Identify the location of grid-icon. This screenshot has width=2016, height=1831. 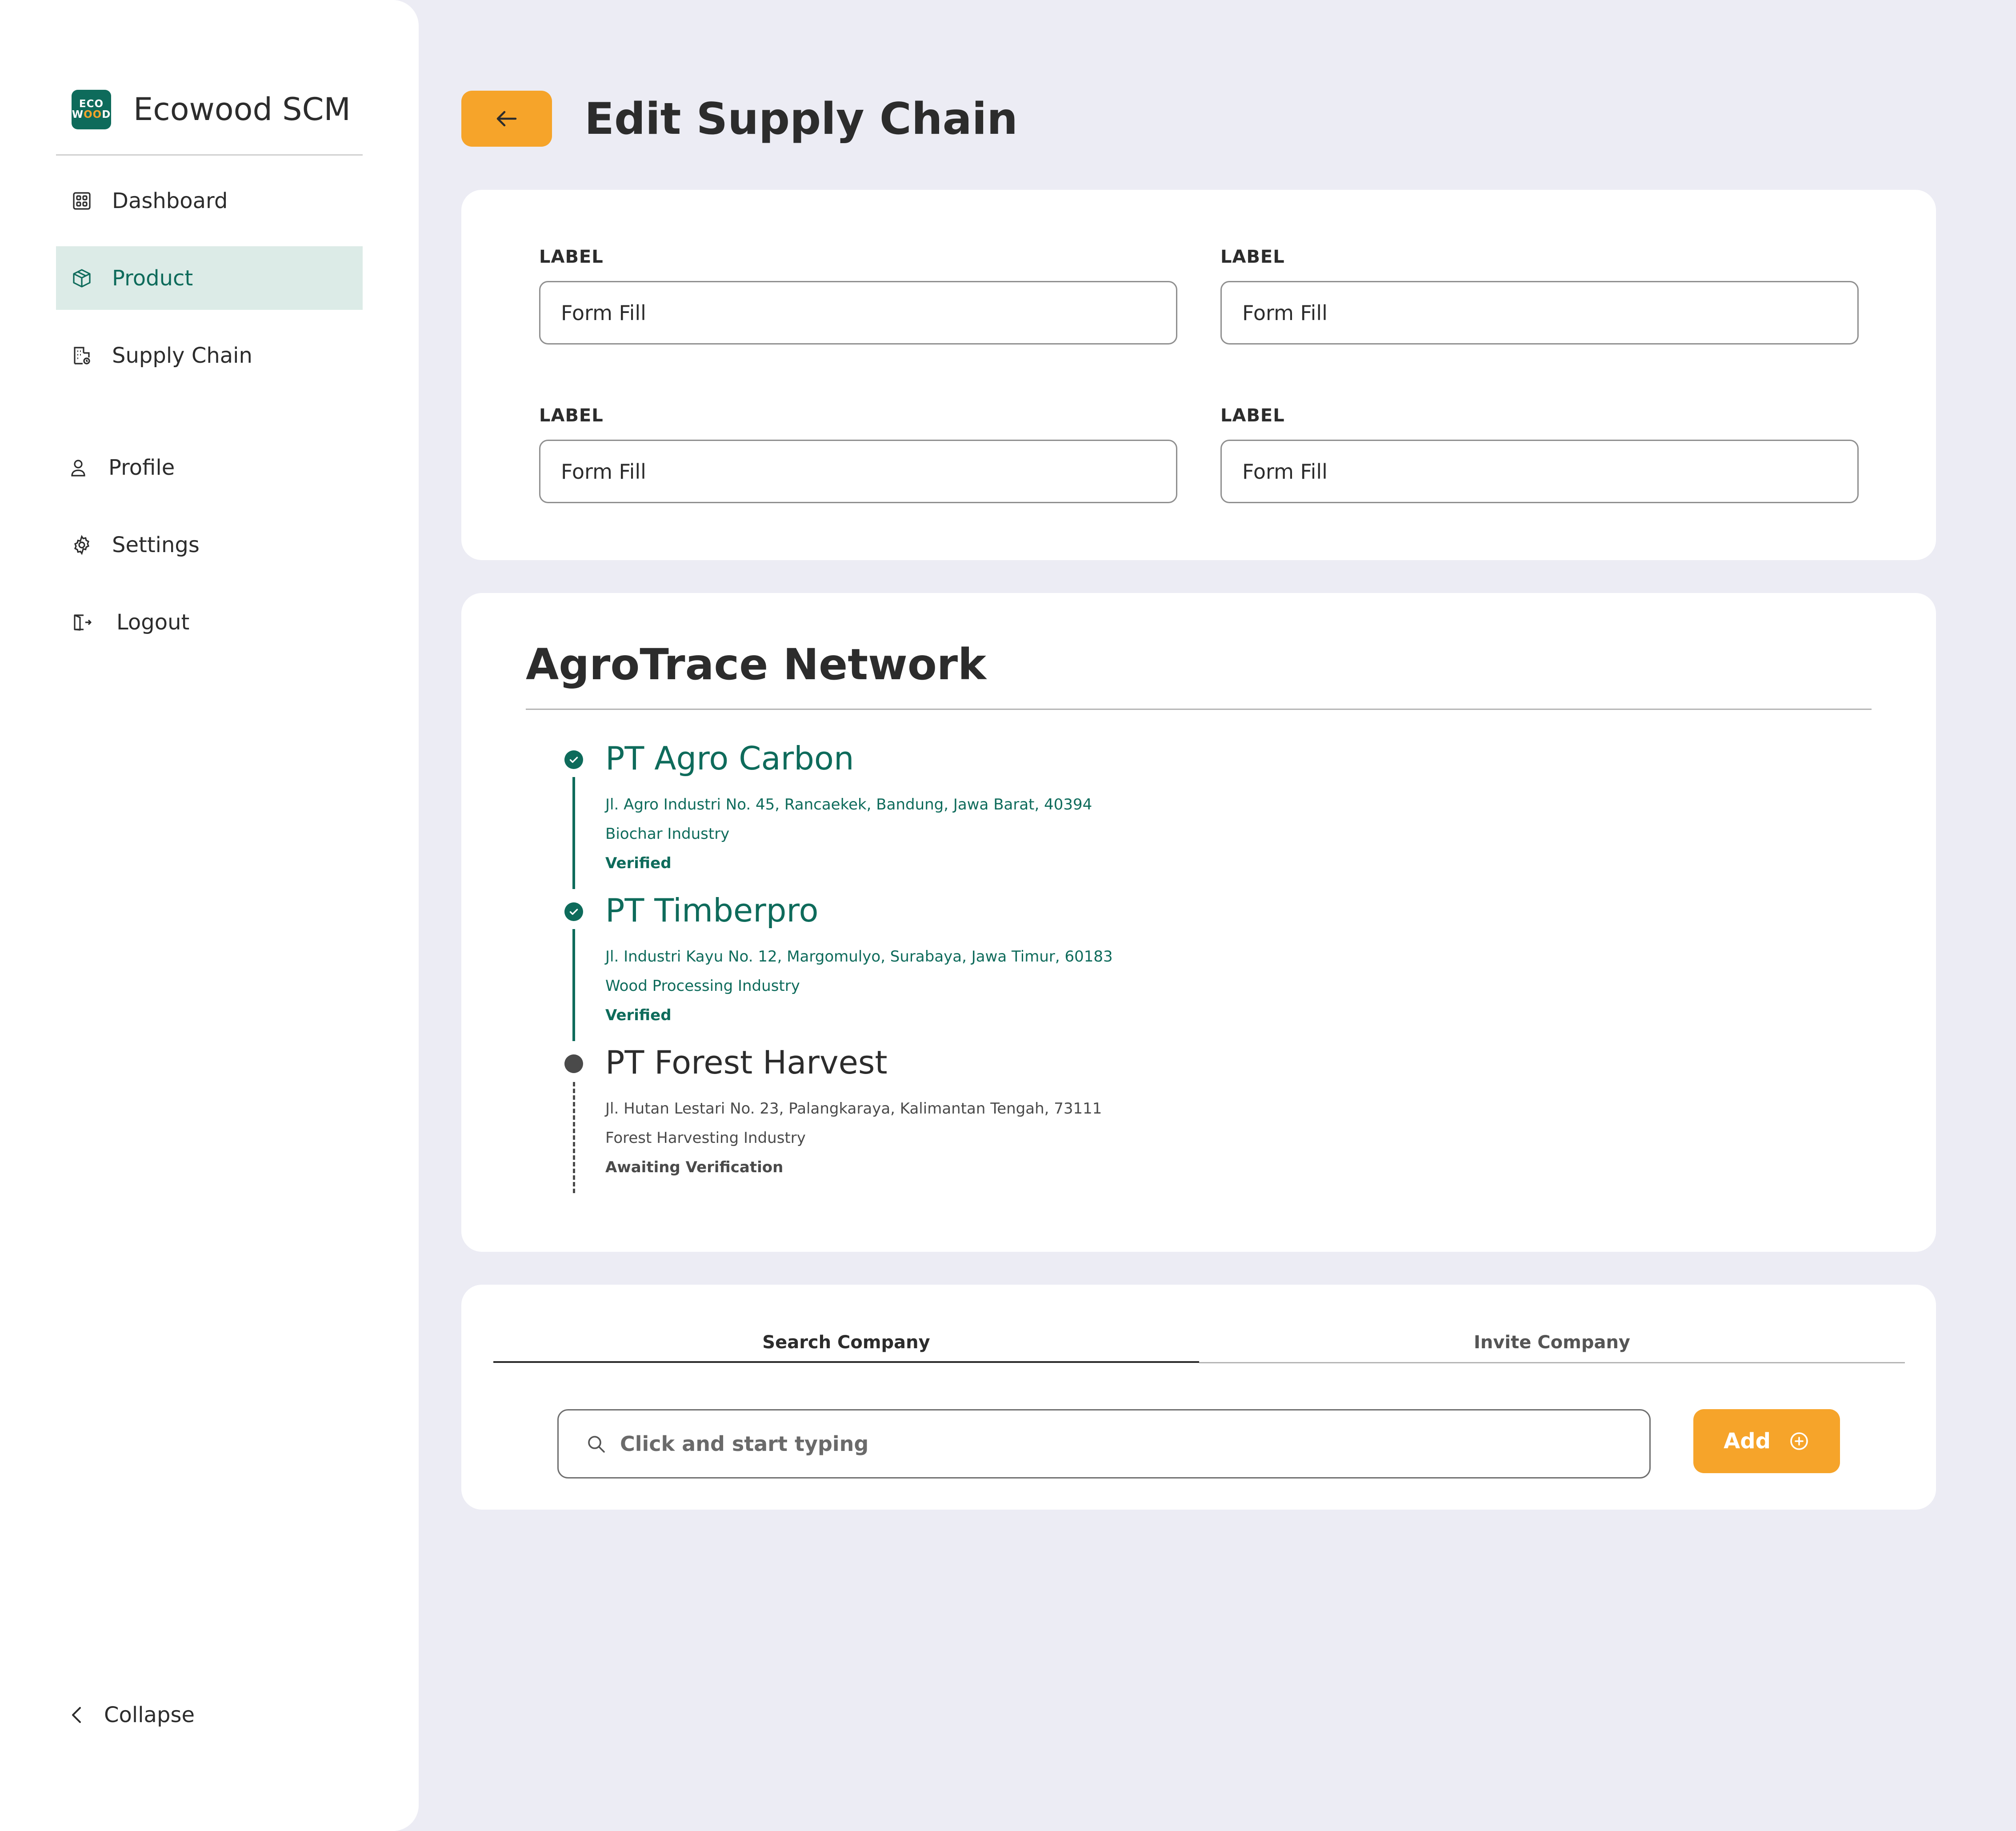
(81, 201).